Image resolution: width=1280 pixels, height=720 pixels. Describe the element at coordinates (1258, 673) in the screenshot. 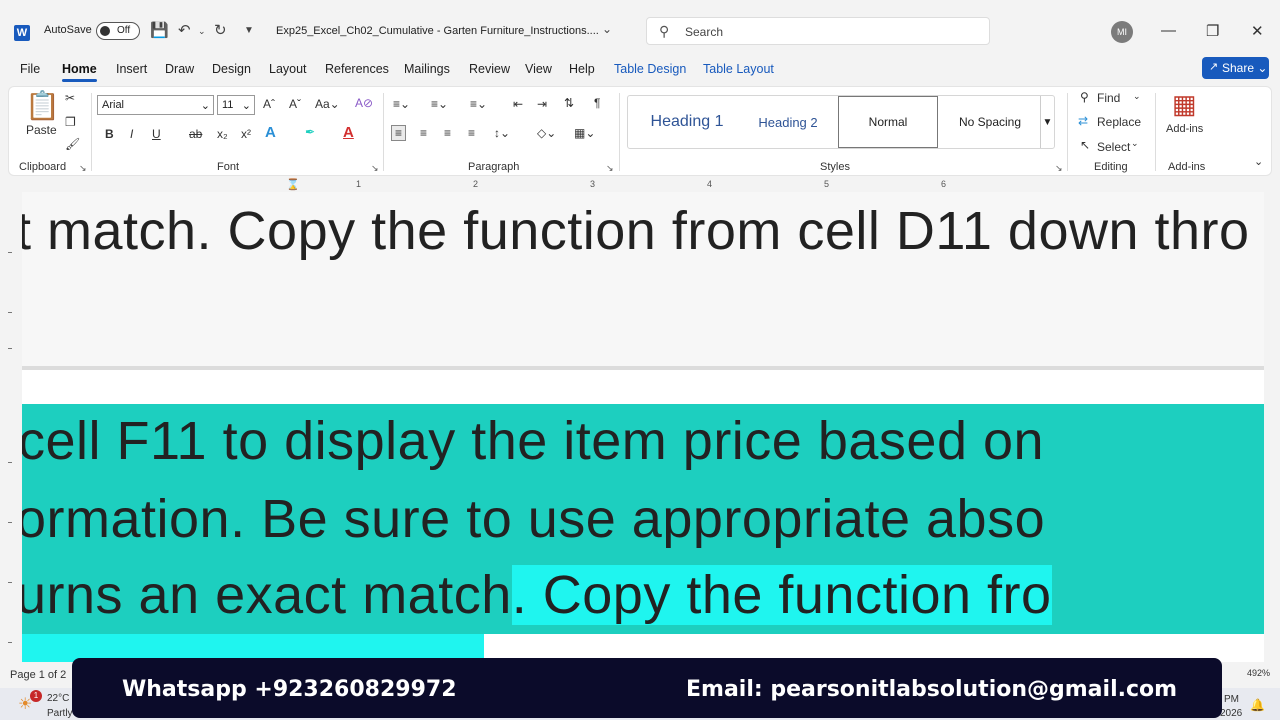

I see `zoom-level: 492%` at that location.